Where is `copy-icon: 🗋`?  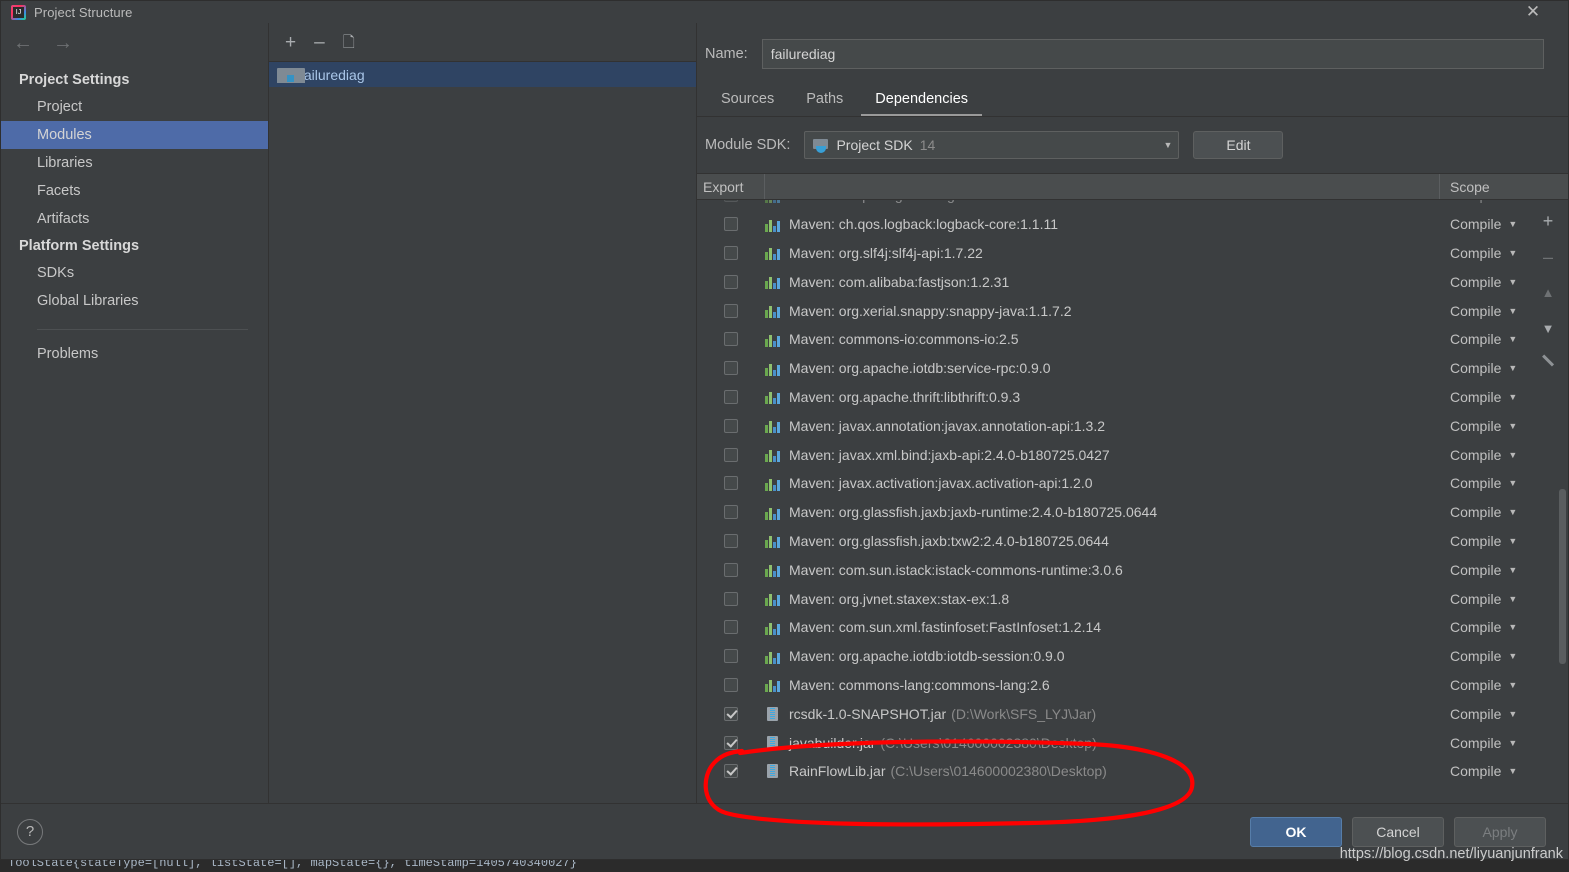
copy-icon: 🗋 is located at coordinates (349, 42).